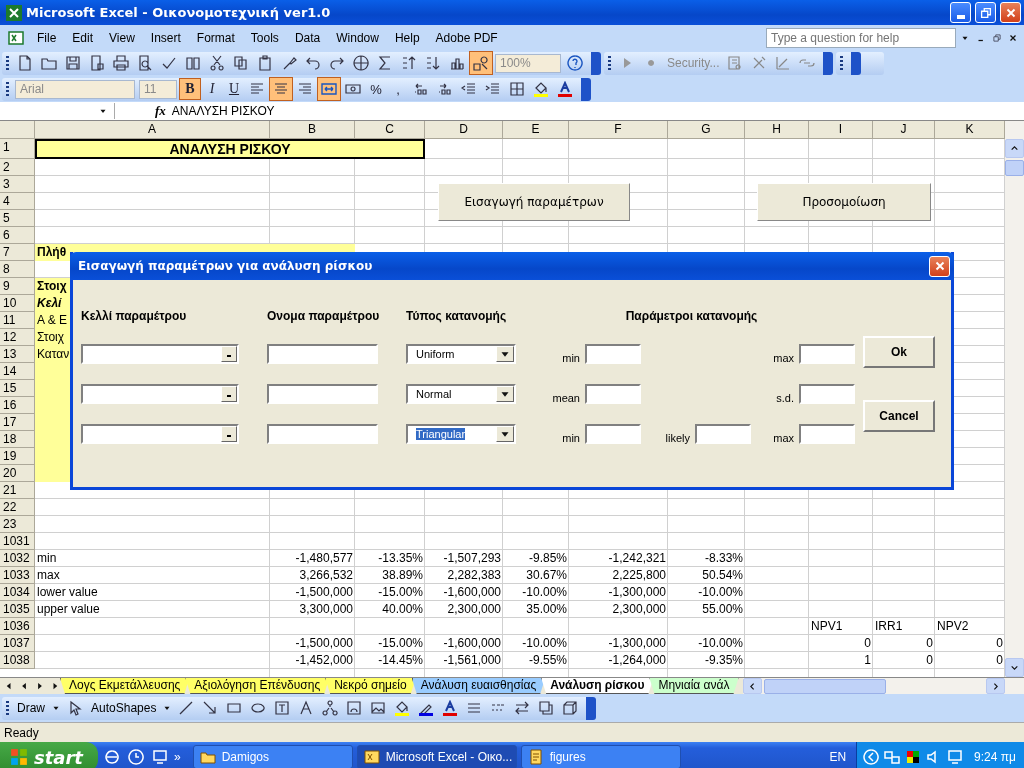 This screenshot has width=1024, height=768. What do you see at coordinates (752, 686) in the screenshot?
I see `scroll-left-button` at bounding box center [752, 686].